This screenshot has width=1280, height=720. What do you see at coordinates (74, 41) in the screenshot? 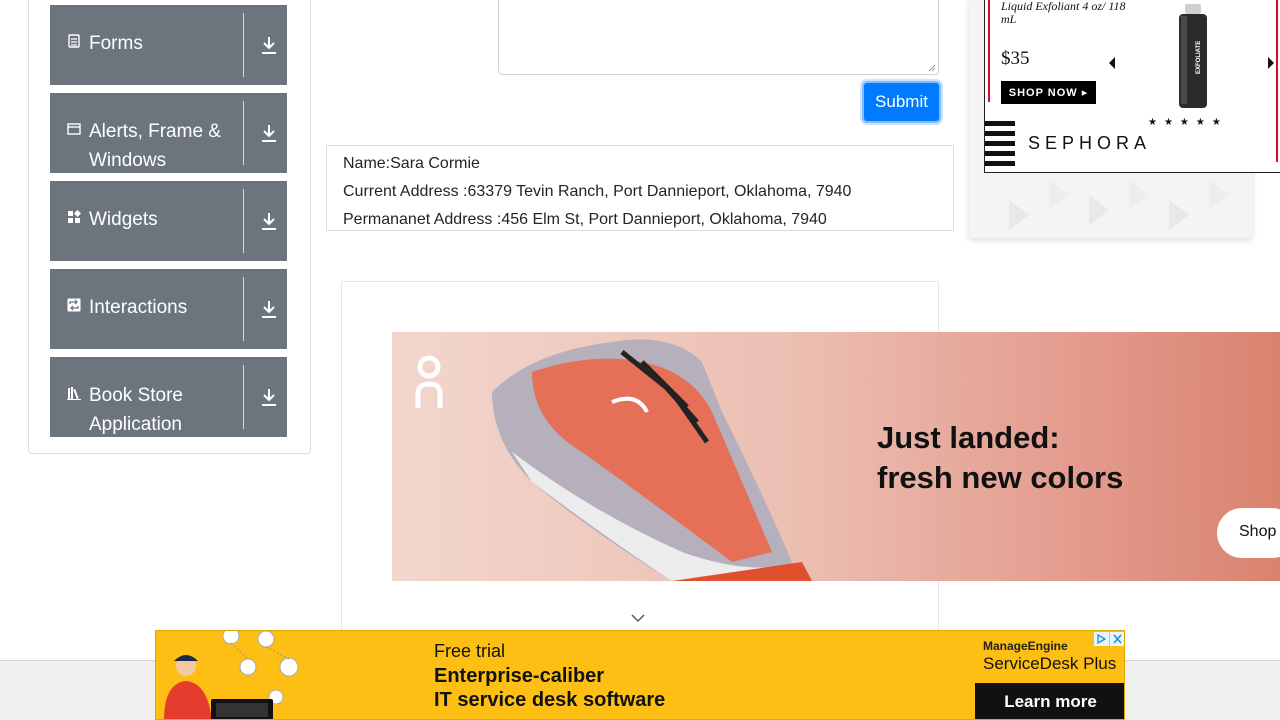
I see `document-icon` at bounding box center [74, 41].